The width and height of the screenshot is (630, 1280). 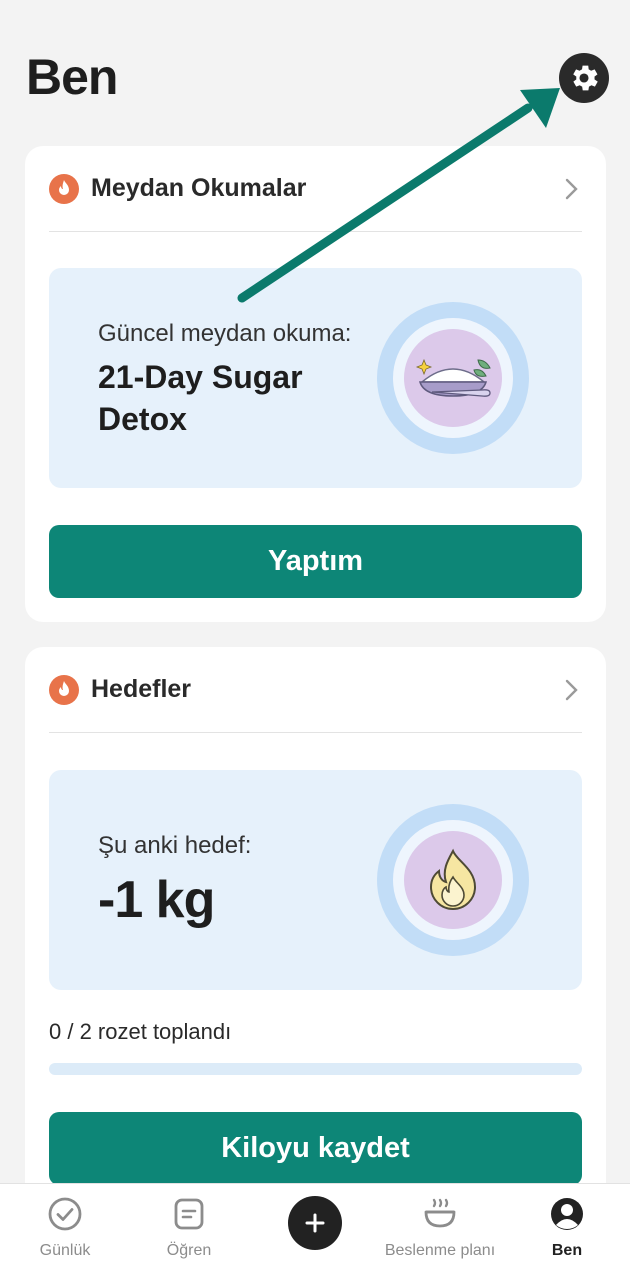 What do you see at coordinates (175, 845) in the screenshot?
I see `current-goal-label: Şu anki hedef:` at bounding box center [175, 845].